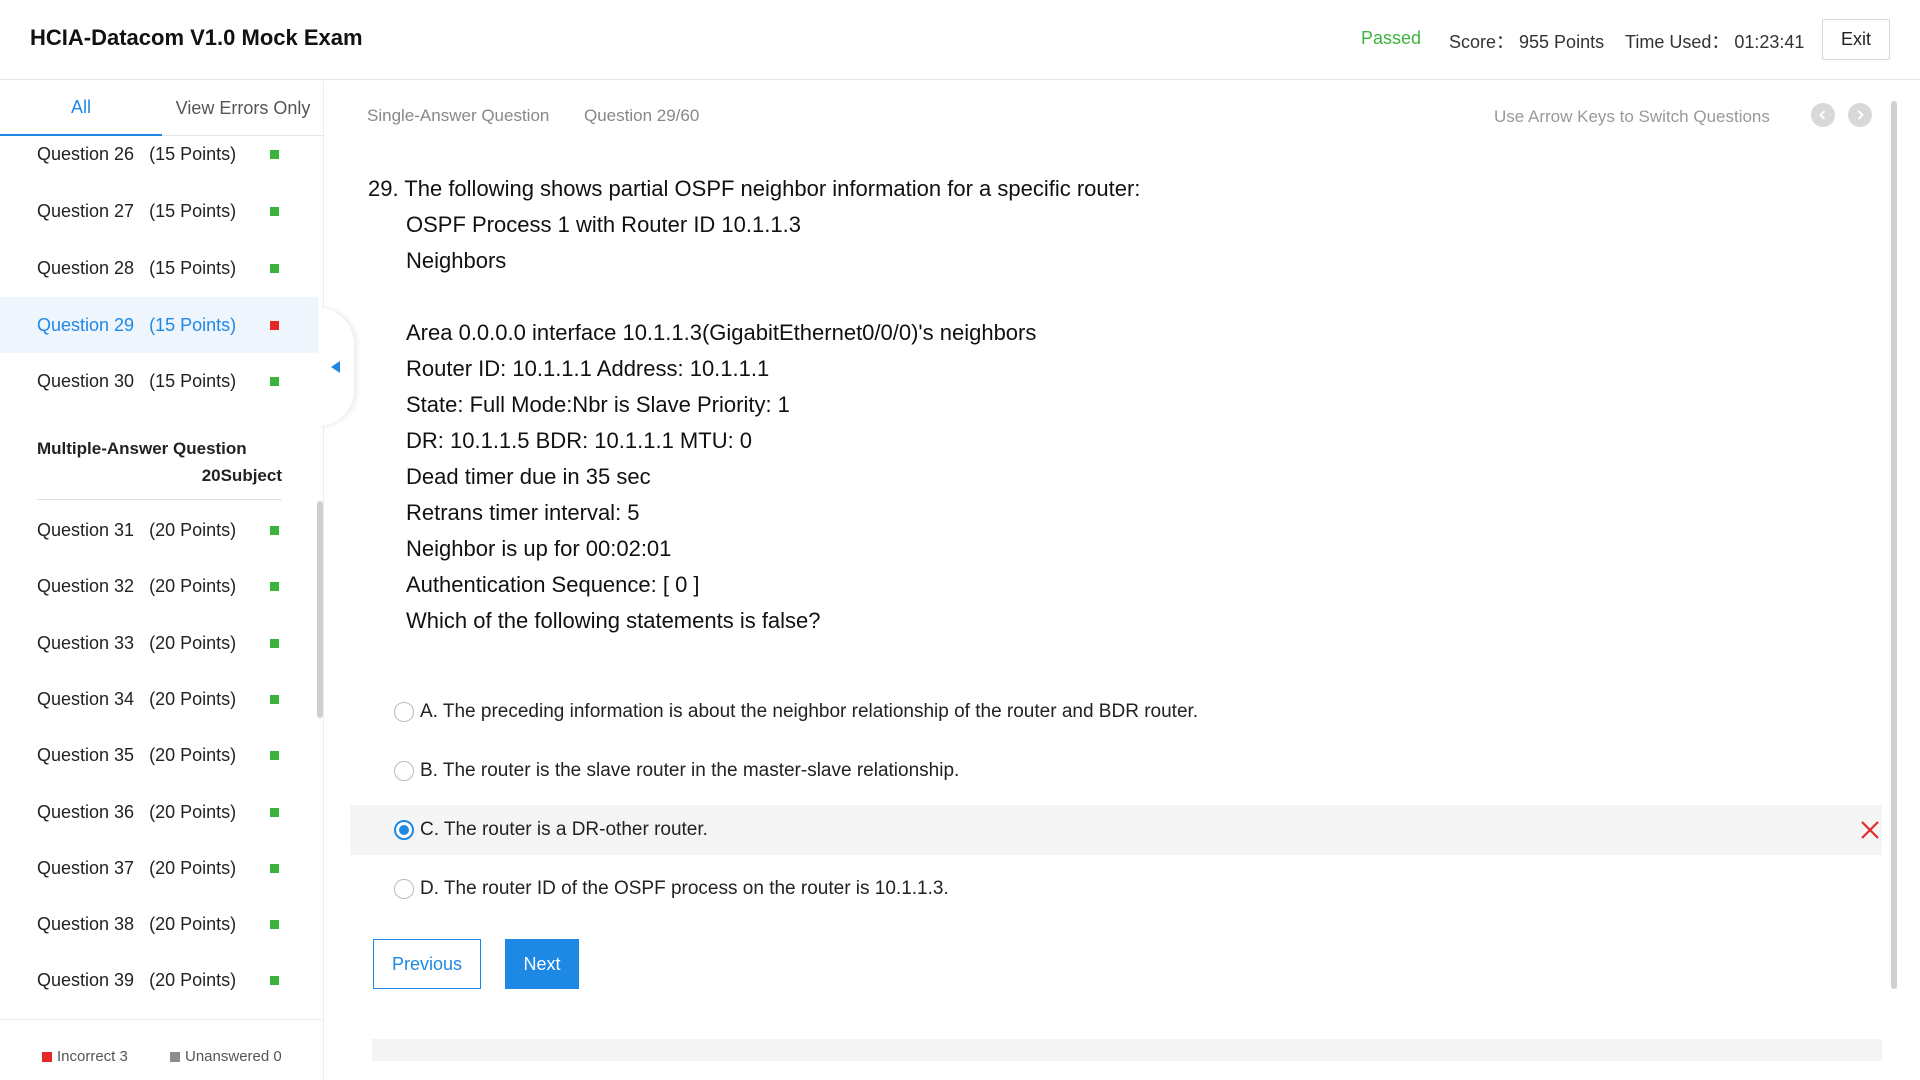  I want to click on score-display: Score： 955 Points, so click(1527, 42).